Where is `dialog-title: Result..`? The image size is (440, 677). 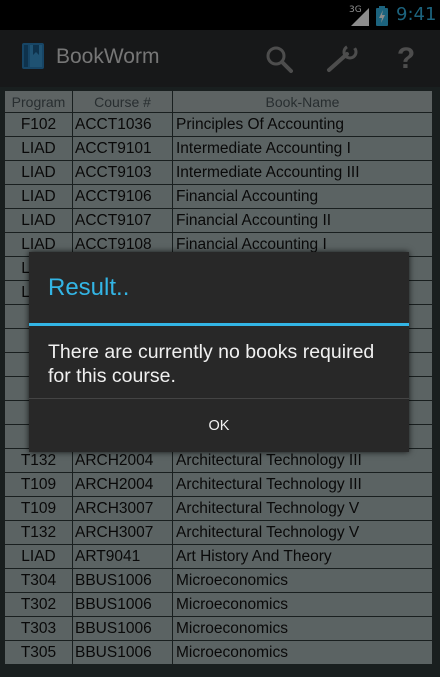 dialog-title: Result.. is located at coordinates (89, 287).